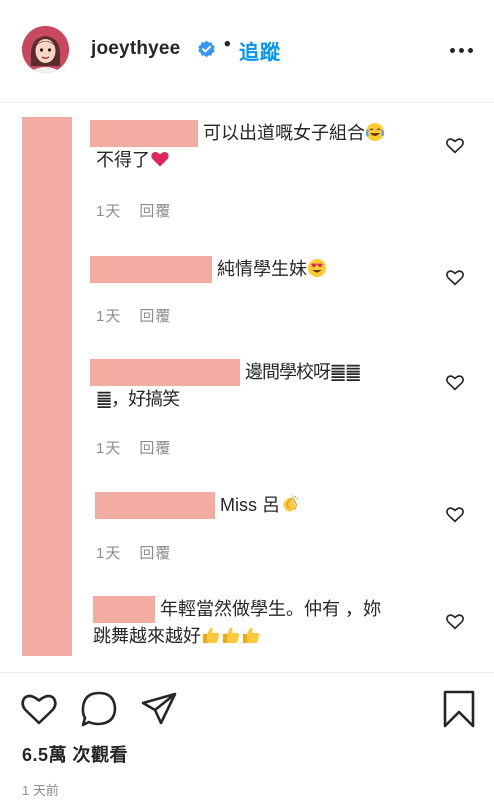 This screenshot has width=494, height=812. I want to click on more-options-icon, so click(462, 50).